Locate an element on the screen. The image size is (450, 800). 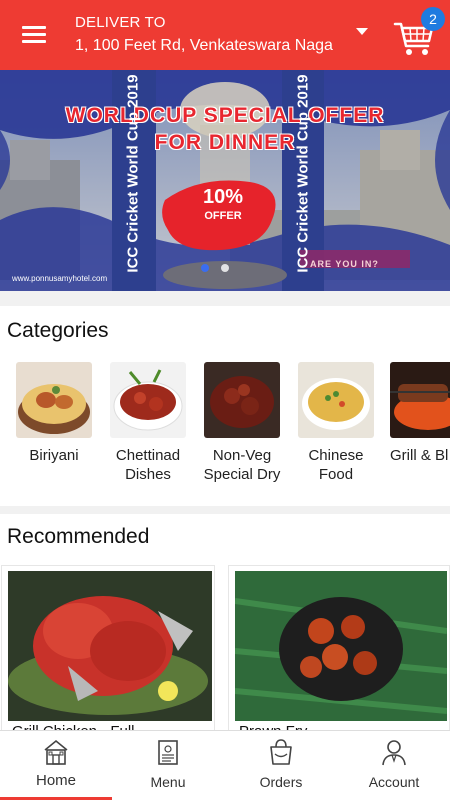
categories-title: Categories is located at coordinates (58, 330).